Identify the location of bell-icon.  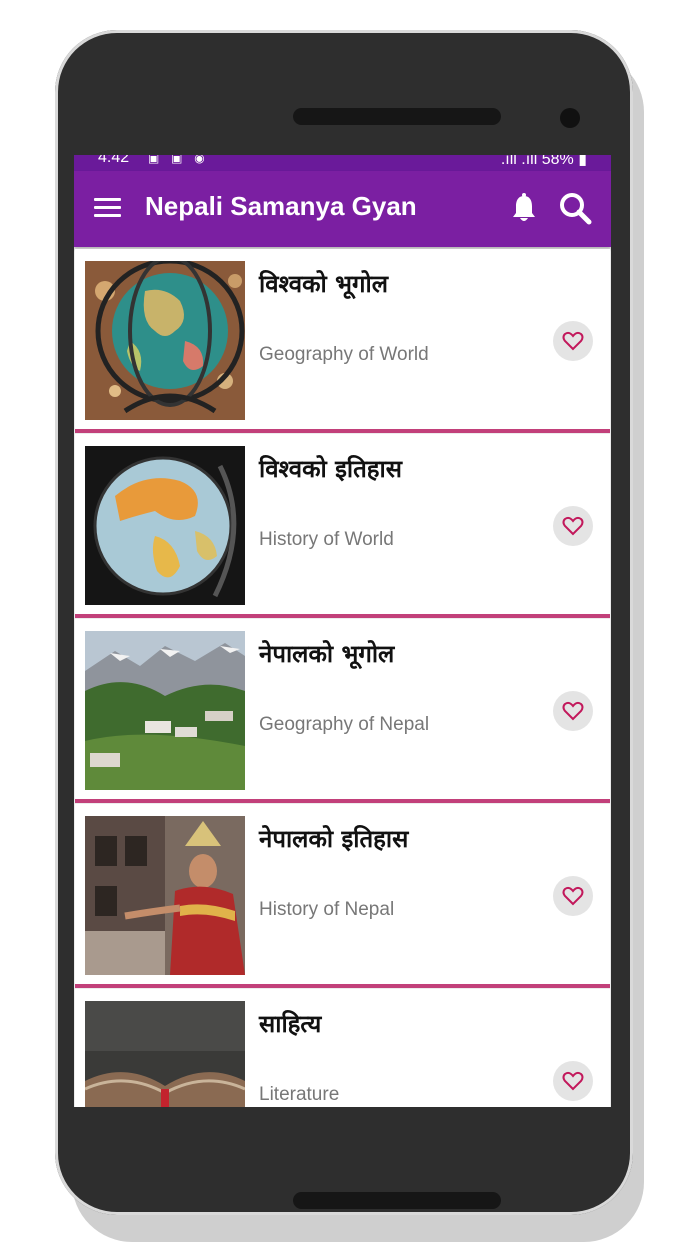
(524, 208).